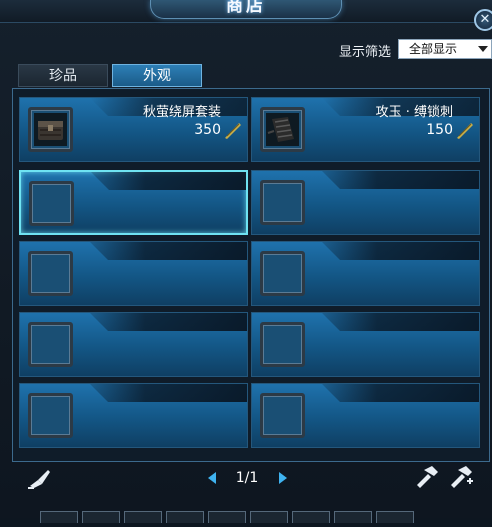  I want to click on brush-tool-icon, so click(39, 479).